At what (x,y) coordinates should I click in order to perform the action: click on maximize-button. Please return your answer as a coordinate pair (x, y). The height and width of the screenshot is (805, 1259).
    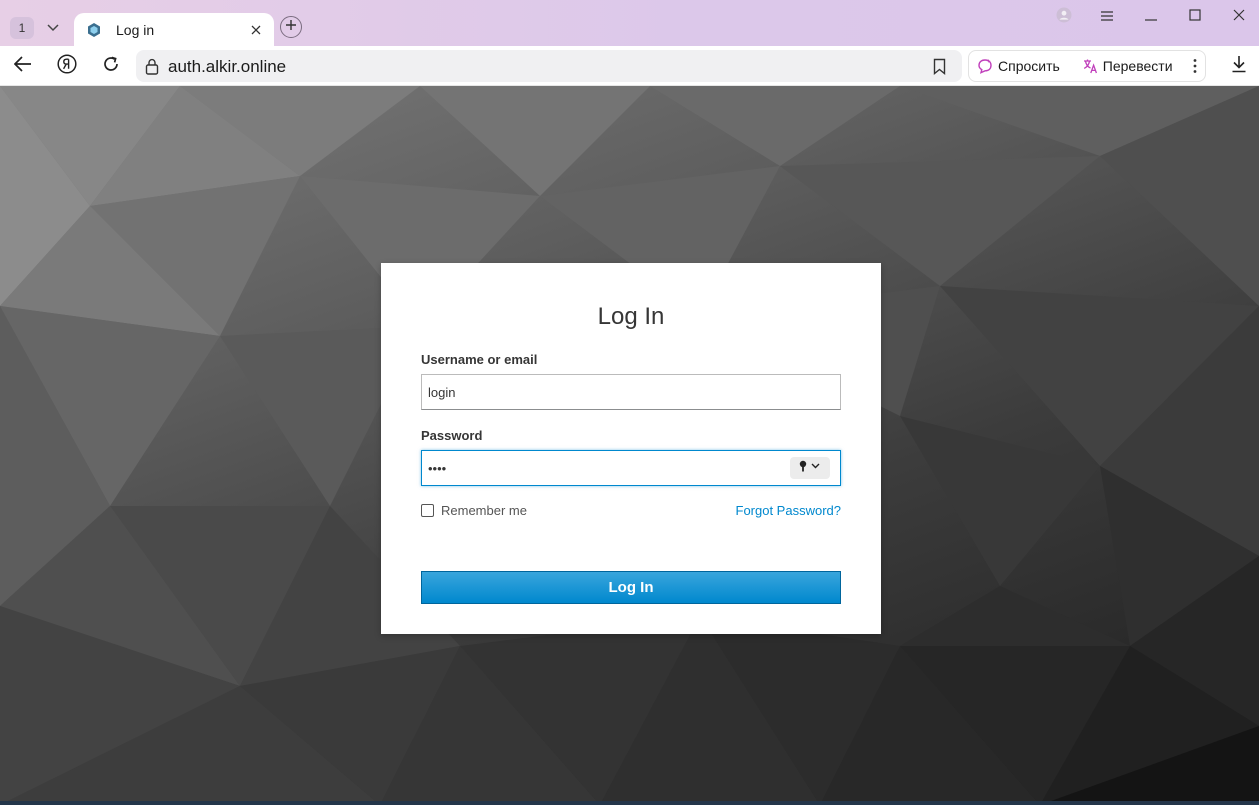
    Looking at the image, I should click on (1195, 17).